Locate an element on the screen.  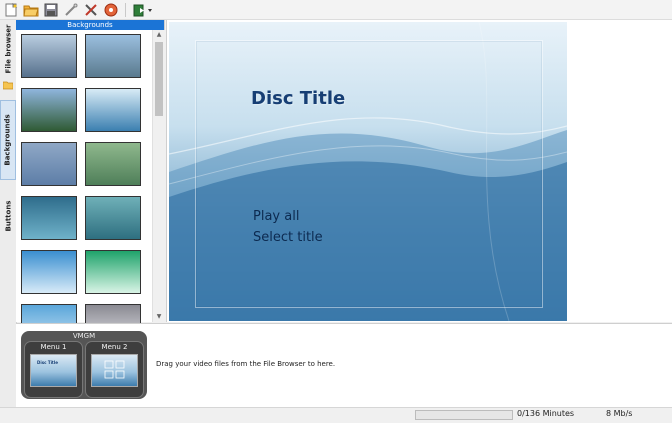
menu-1-thumb-title: Disc Title is located at coordinates (47, 362).